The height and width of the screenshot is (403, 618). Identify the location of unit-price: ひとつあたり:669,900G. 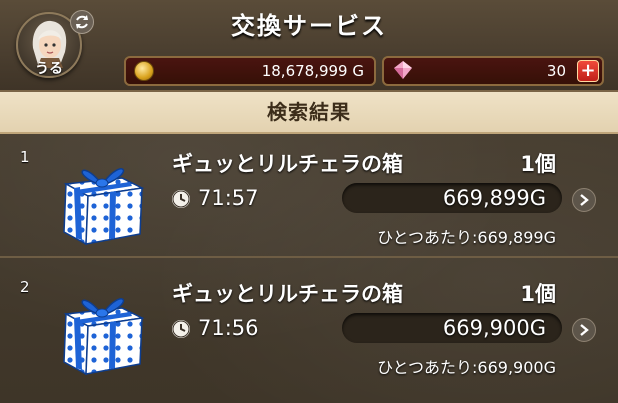
(466, 367).